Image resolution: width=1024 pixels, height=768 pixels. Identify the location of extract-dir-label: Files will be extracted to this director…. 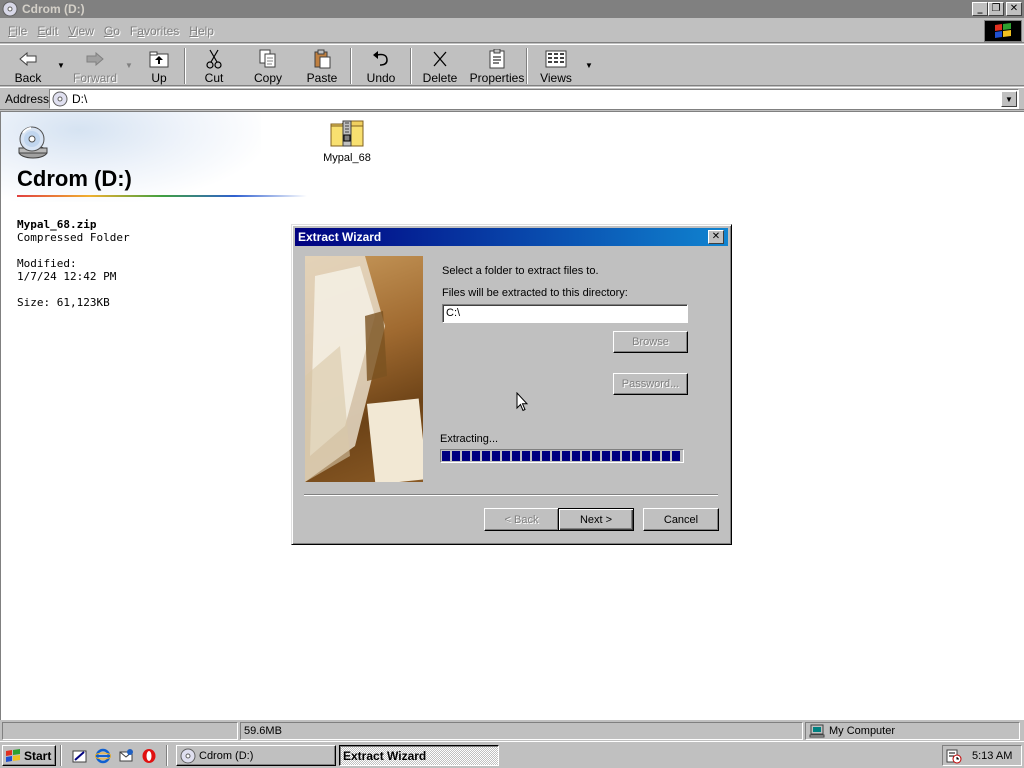
(535, 293).